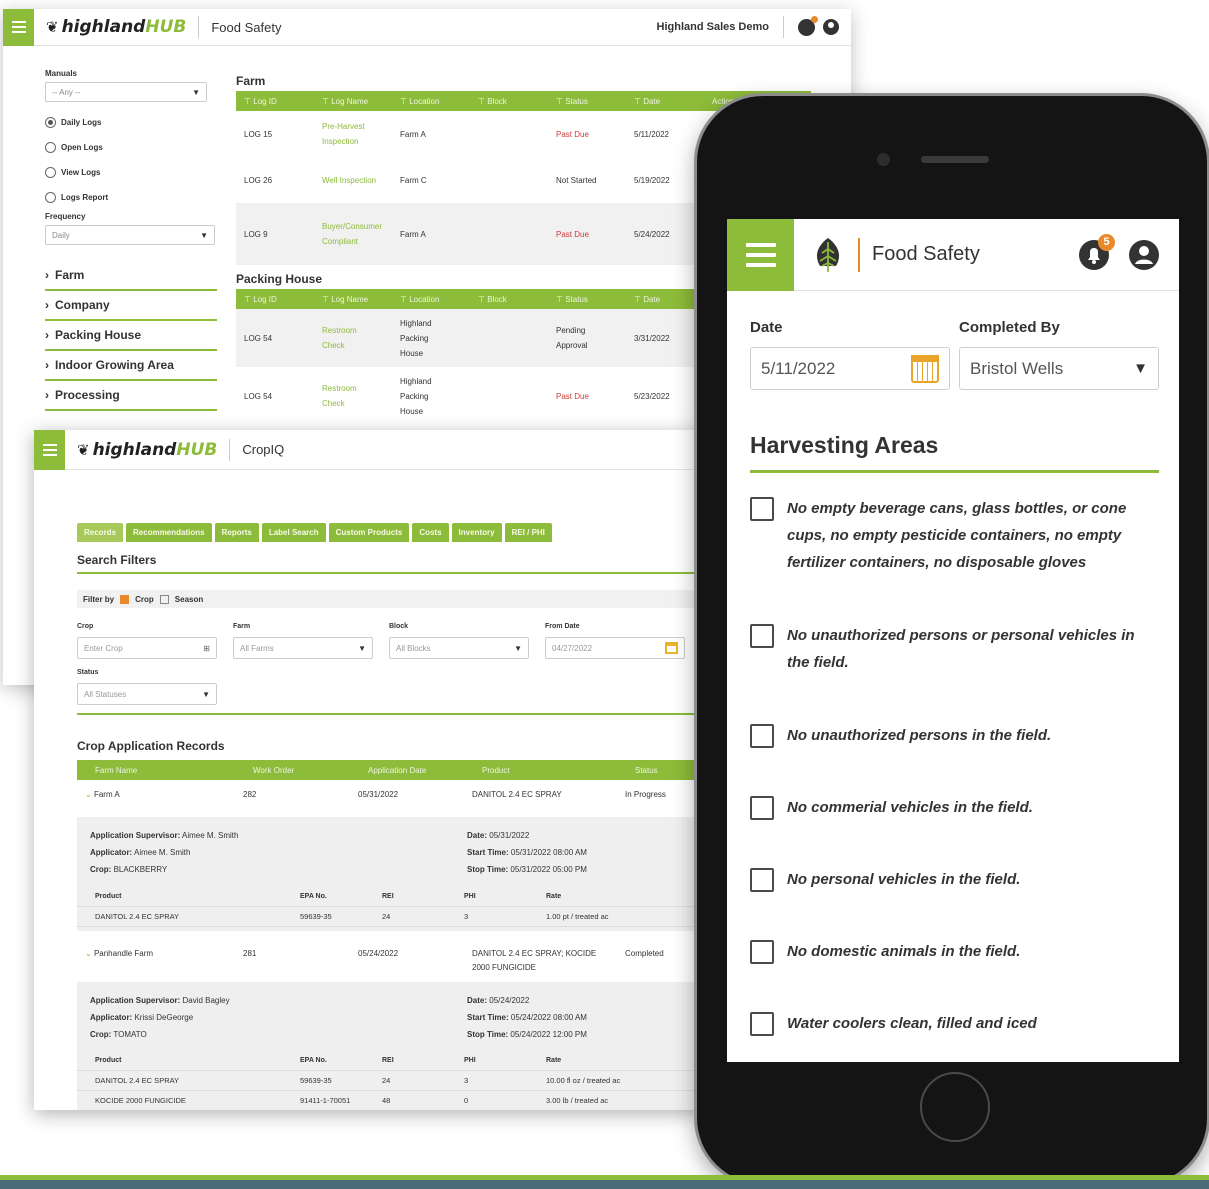 This screenshot has height=1189, width=1209. What do you see at coordinates (540, 770) in the screenshot?
I see `column-header: Product` at bounding box center [540, 770].